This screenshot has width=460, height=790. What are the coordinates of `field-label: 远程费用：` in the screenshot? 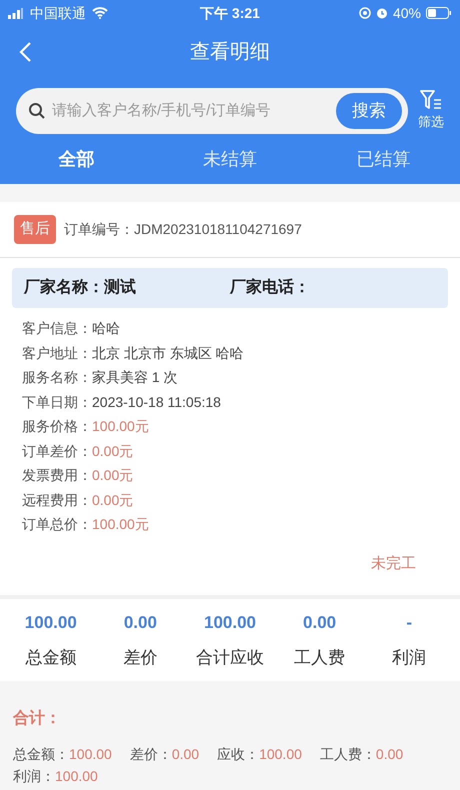 It's located at (57, 500).